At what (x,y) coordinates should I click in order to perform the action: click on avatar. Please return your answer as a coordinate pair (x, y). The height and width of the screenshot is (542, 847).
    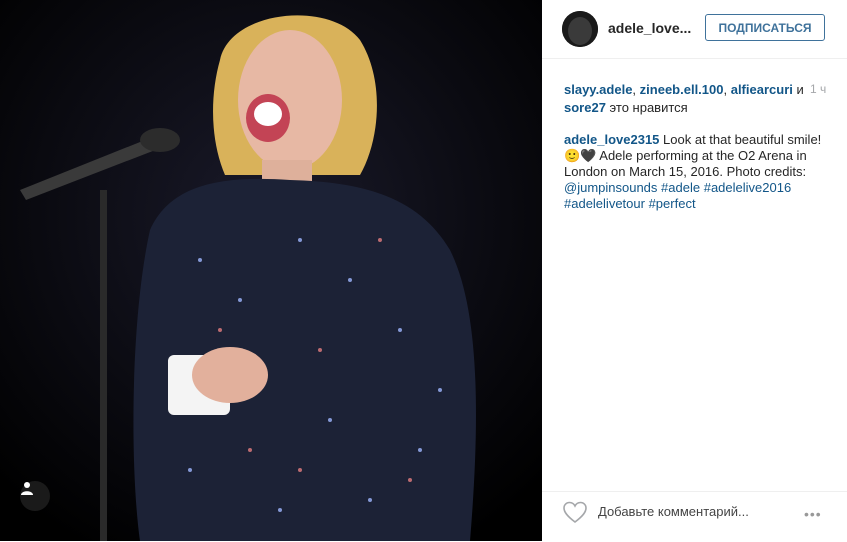
    Looking at the image, I should click on (580, 29).